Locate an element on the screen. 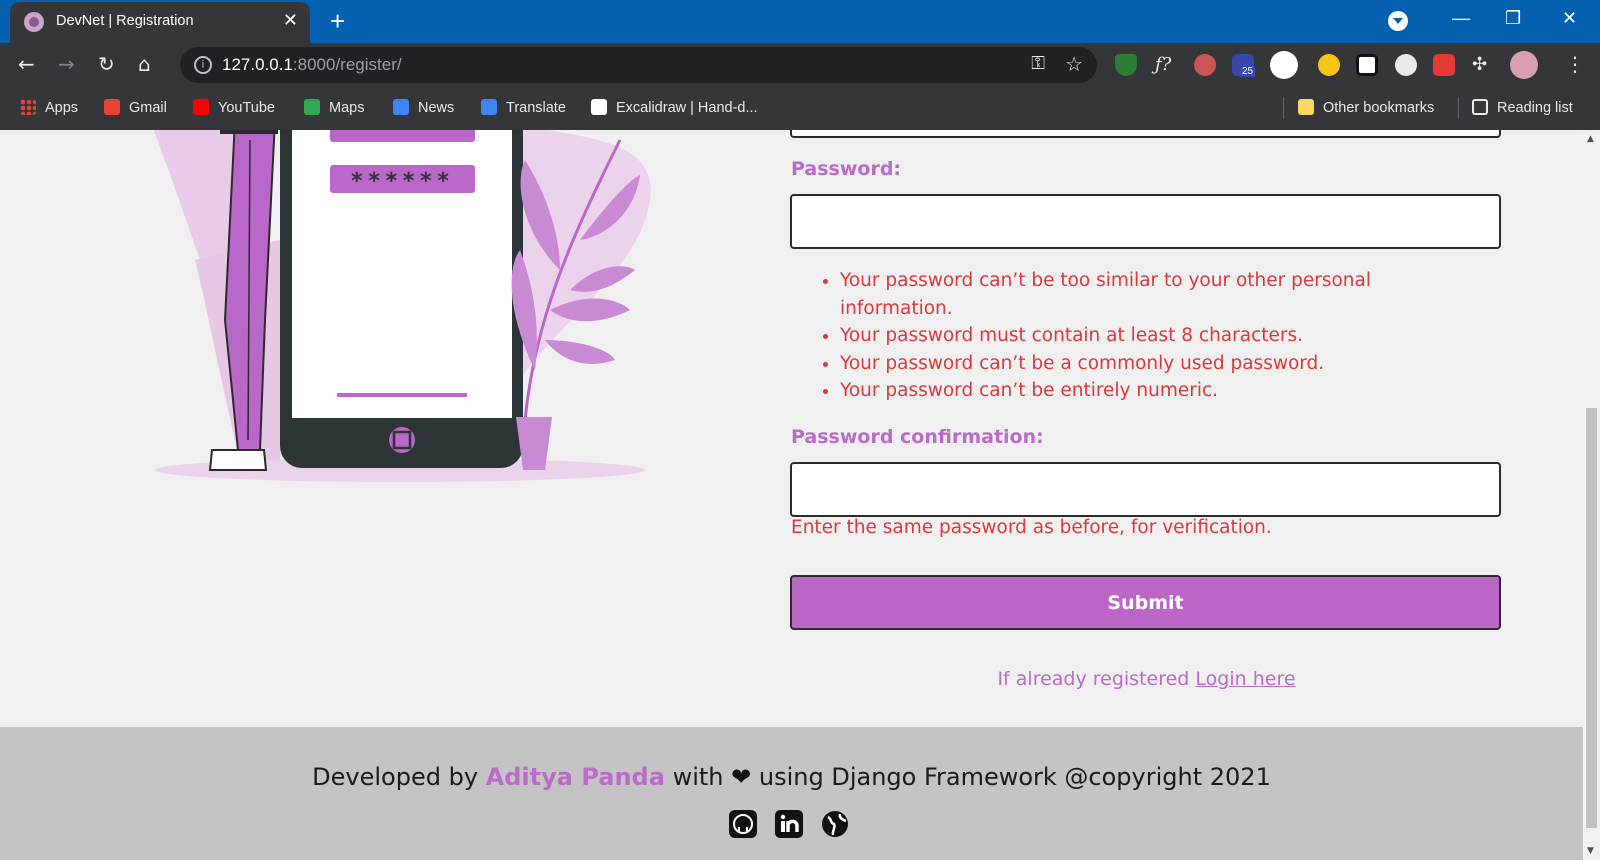  bookmark-youtube: YouTube is located at coordinates (234, 107).